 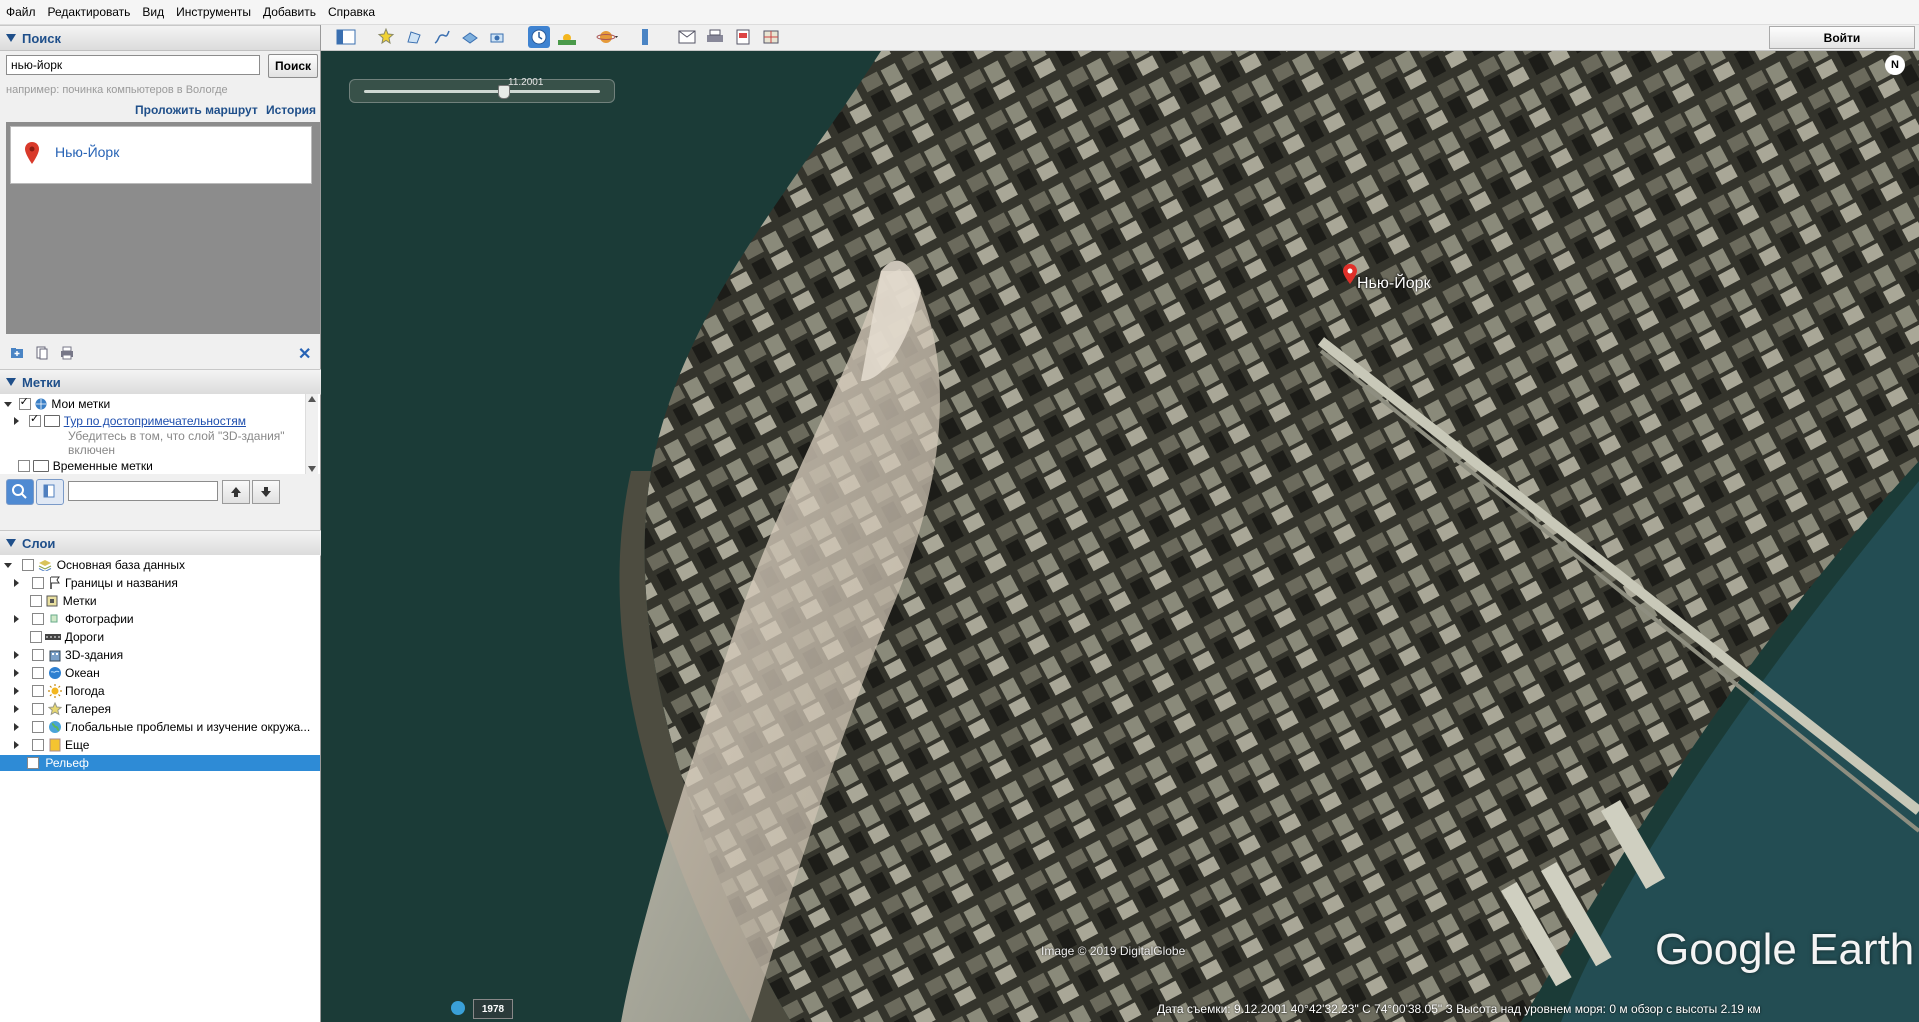 What do you see at coordinates (1394, 284) in the screenshot?
I see `map-place-label: Нью-Йорк` at bounding box center [1394, 284].